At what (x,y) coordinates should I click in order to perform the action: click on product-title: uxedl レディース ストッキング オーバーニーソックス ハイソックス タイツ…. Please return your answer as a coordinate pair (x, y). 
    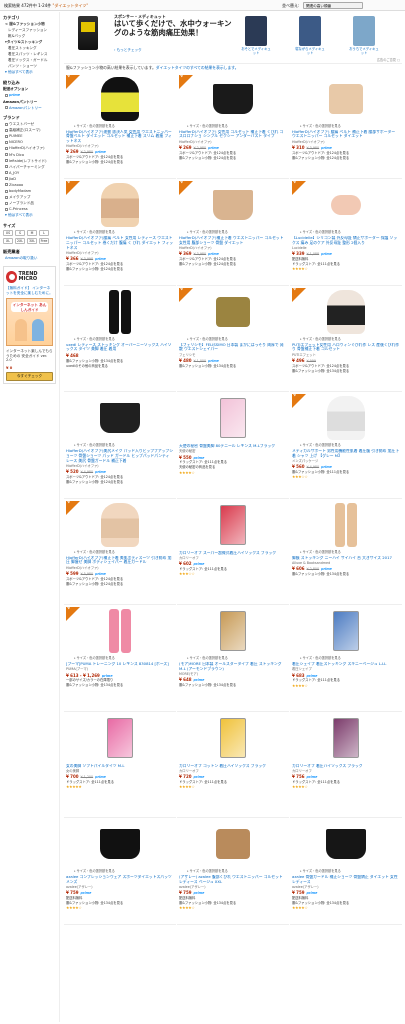
    Looking at the image, I should click on (120, 347).